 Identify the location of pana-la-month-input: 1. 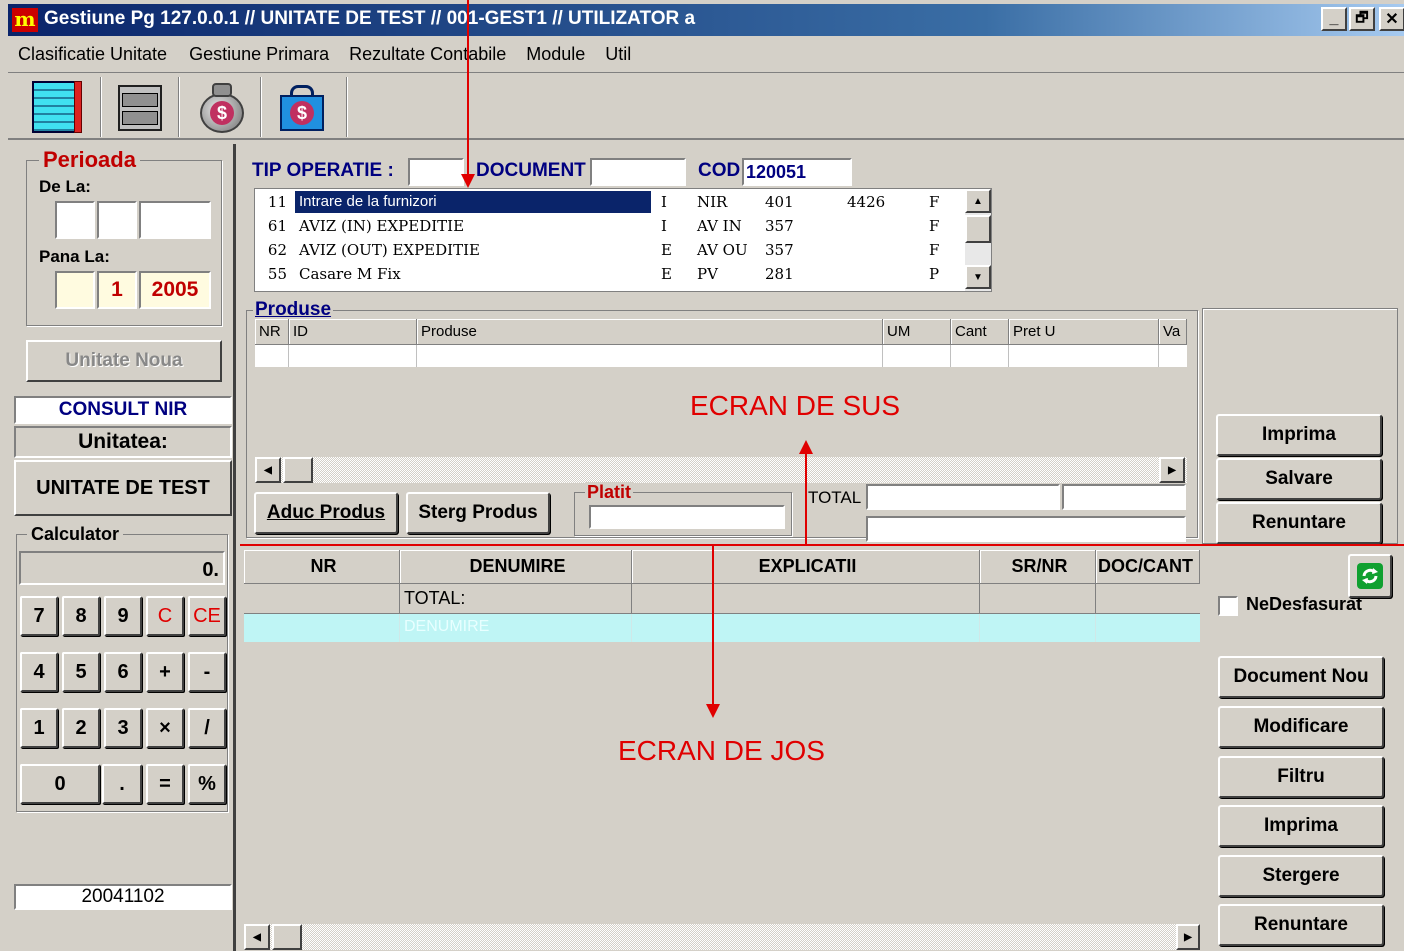
(117, 290).